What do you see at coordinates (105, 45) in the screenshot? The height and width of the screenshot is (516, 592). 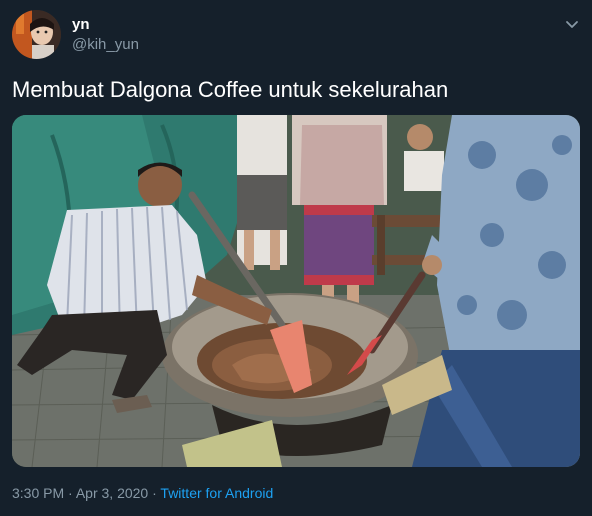 I see `user-handle: @kih_yun` at bounding box center [105, 45].